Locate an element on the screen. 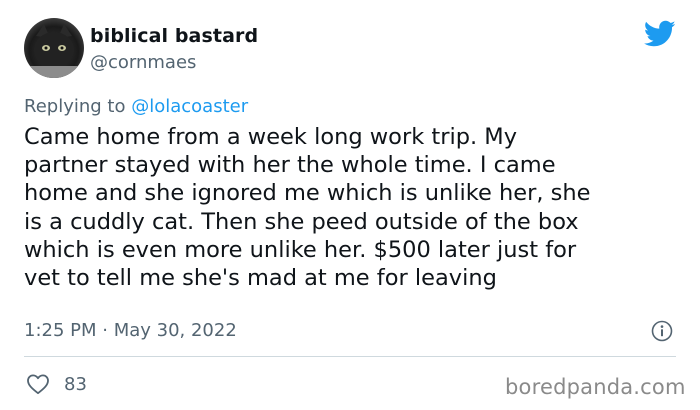  twitter-bird-icon is located at coordinates (659, 34).